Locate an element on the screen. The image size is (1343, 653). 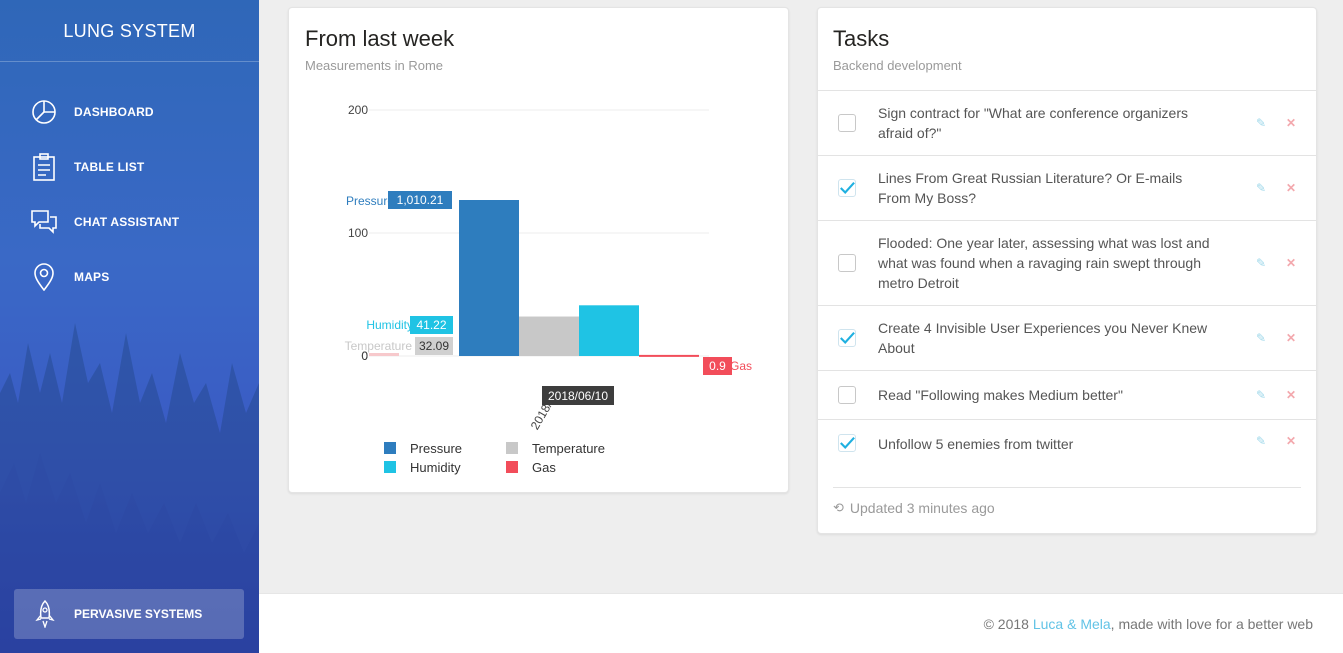
y-tick-label: 100 is located at coordinates (358, 233).